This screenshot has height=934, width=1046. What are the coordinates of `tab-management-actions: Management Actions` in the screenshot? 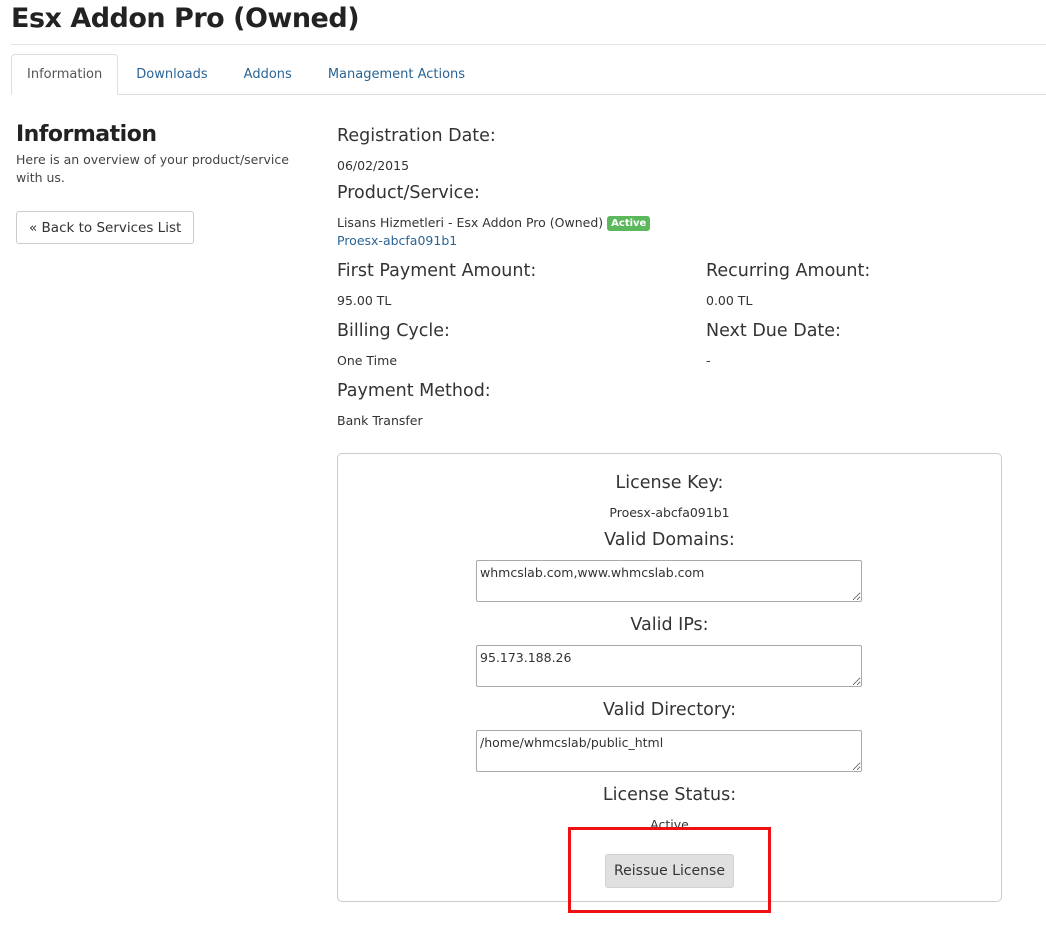 It's located at (396, 74).